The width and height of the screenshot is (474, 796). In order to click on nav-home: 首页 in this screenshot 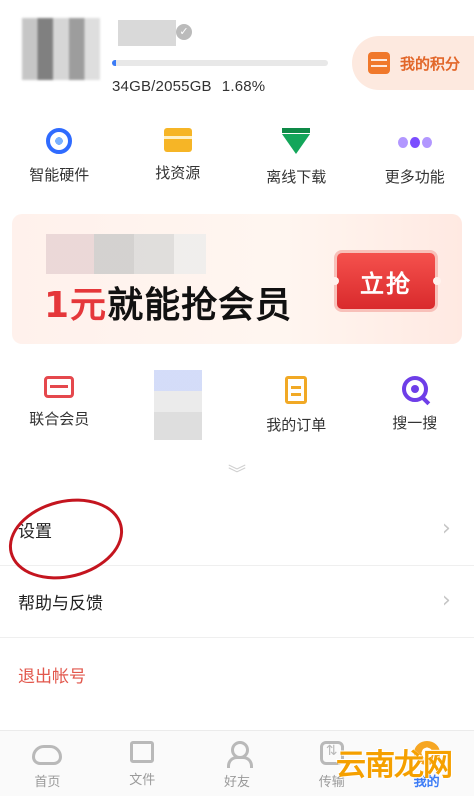, I will do `click(47, 763)`.